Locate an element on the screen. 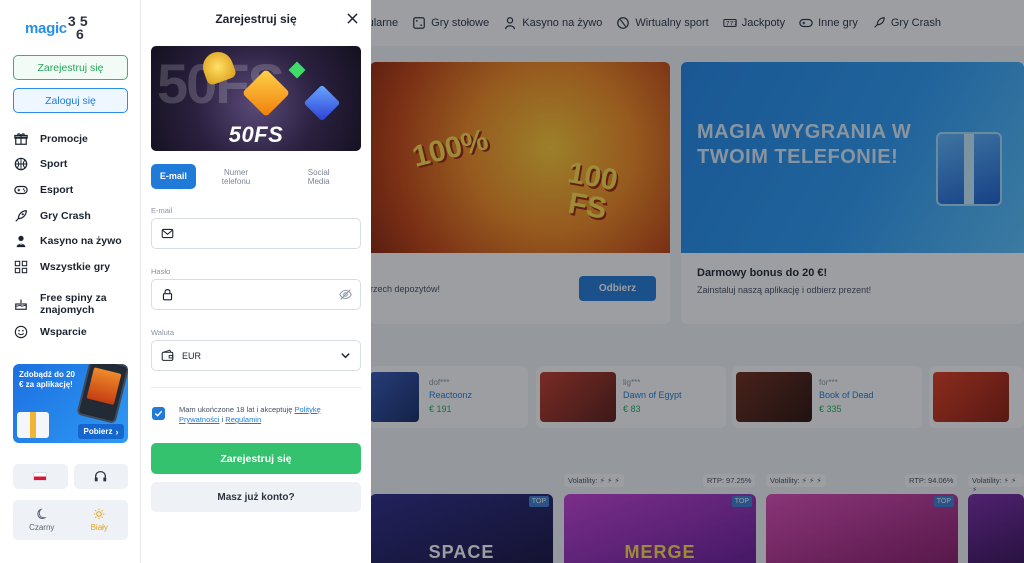  theme-switcher: Czarny Biały is located at coordinates (70, 520).